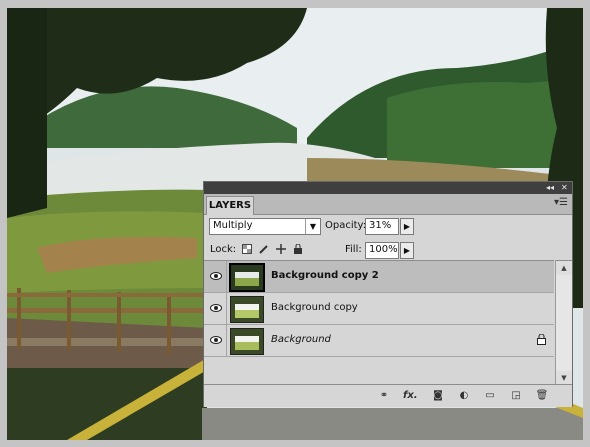  What do you see at coordinates (407, 250) in the screenshot?
I see `fill-slider-button: ▶` at bounding box center [407, 250].